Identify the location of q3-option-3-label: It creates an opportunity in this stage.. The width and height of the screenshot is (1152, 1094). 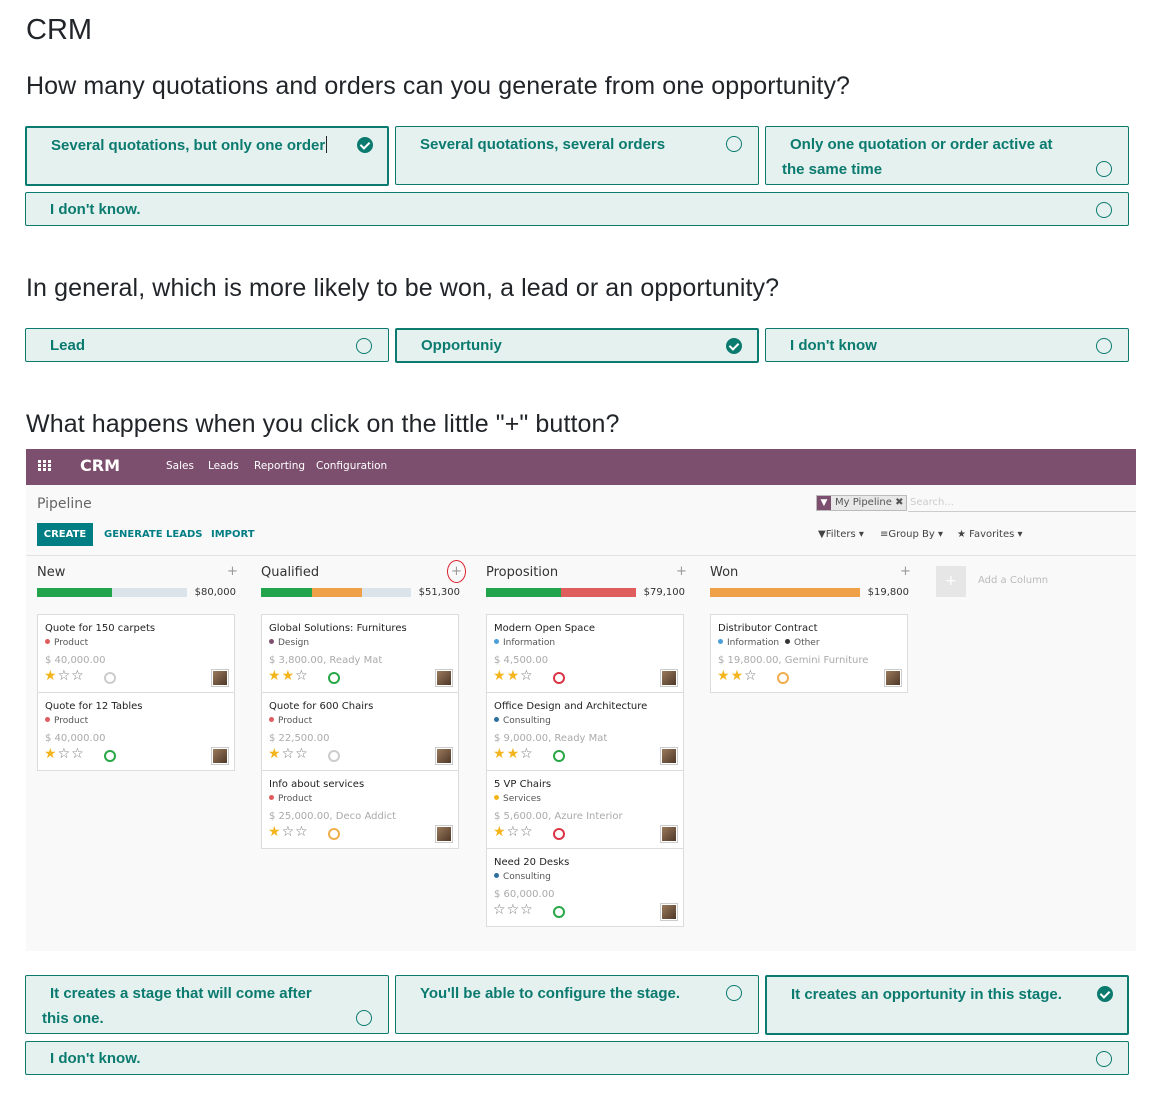
(926, 994).